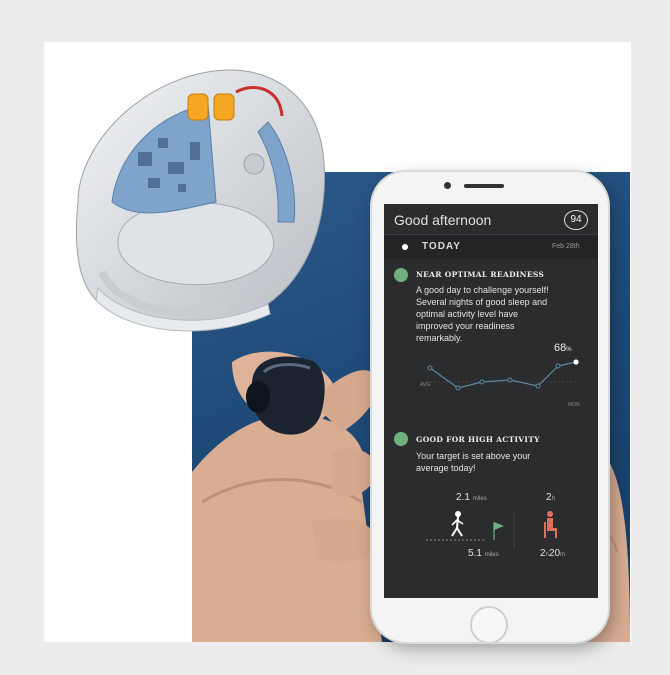  What do you see at coordinates (491, 247) in the screenshot?
I see `today-bar: TODAY Feb 28th` at bounding box center [491, 247].